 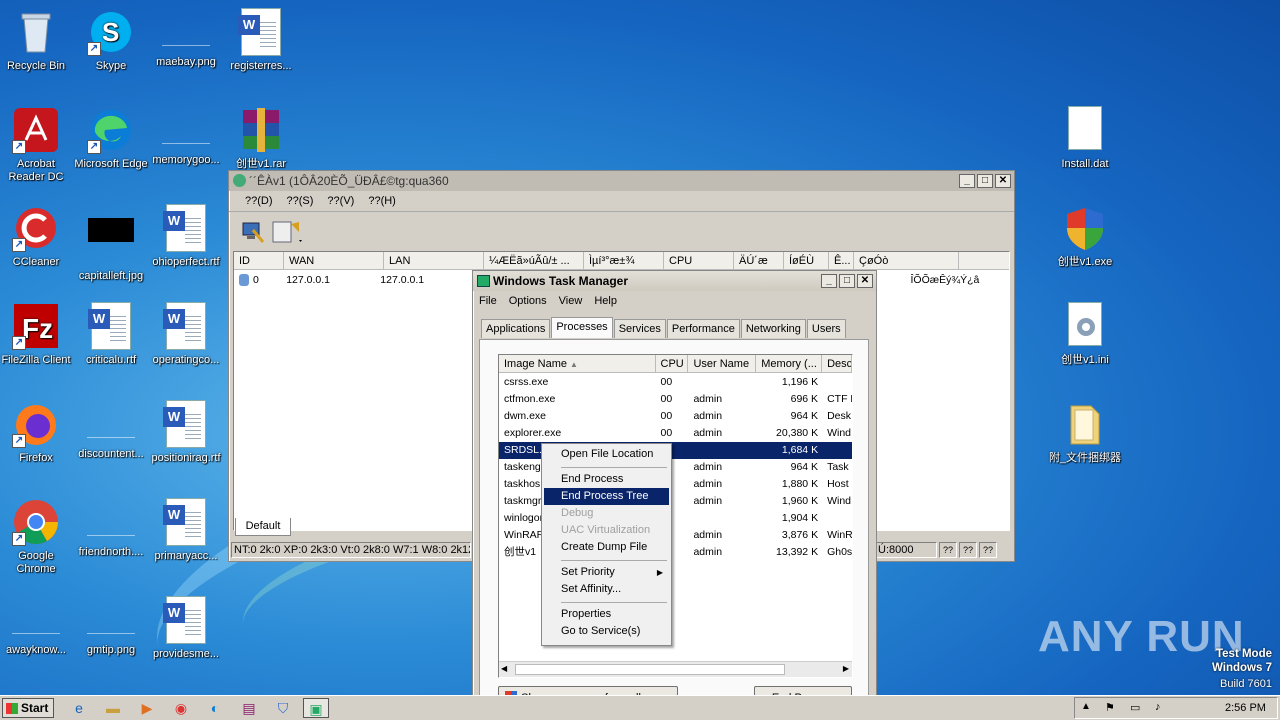 What do you see at coordinates (773, 328) in the screenshot?
I see `tab-networking: Networking` at bounding box center [773, 328].